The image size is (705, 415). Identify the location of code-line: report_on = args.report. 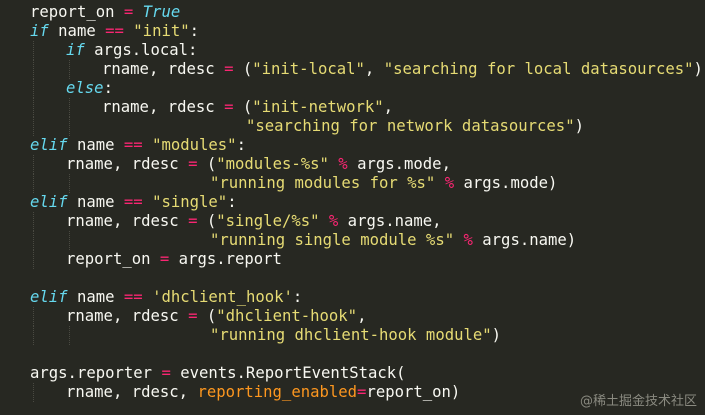
(174, 259).